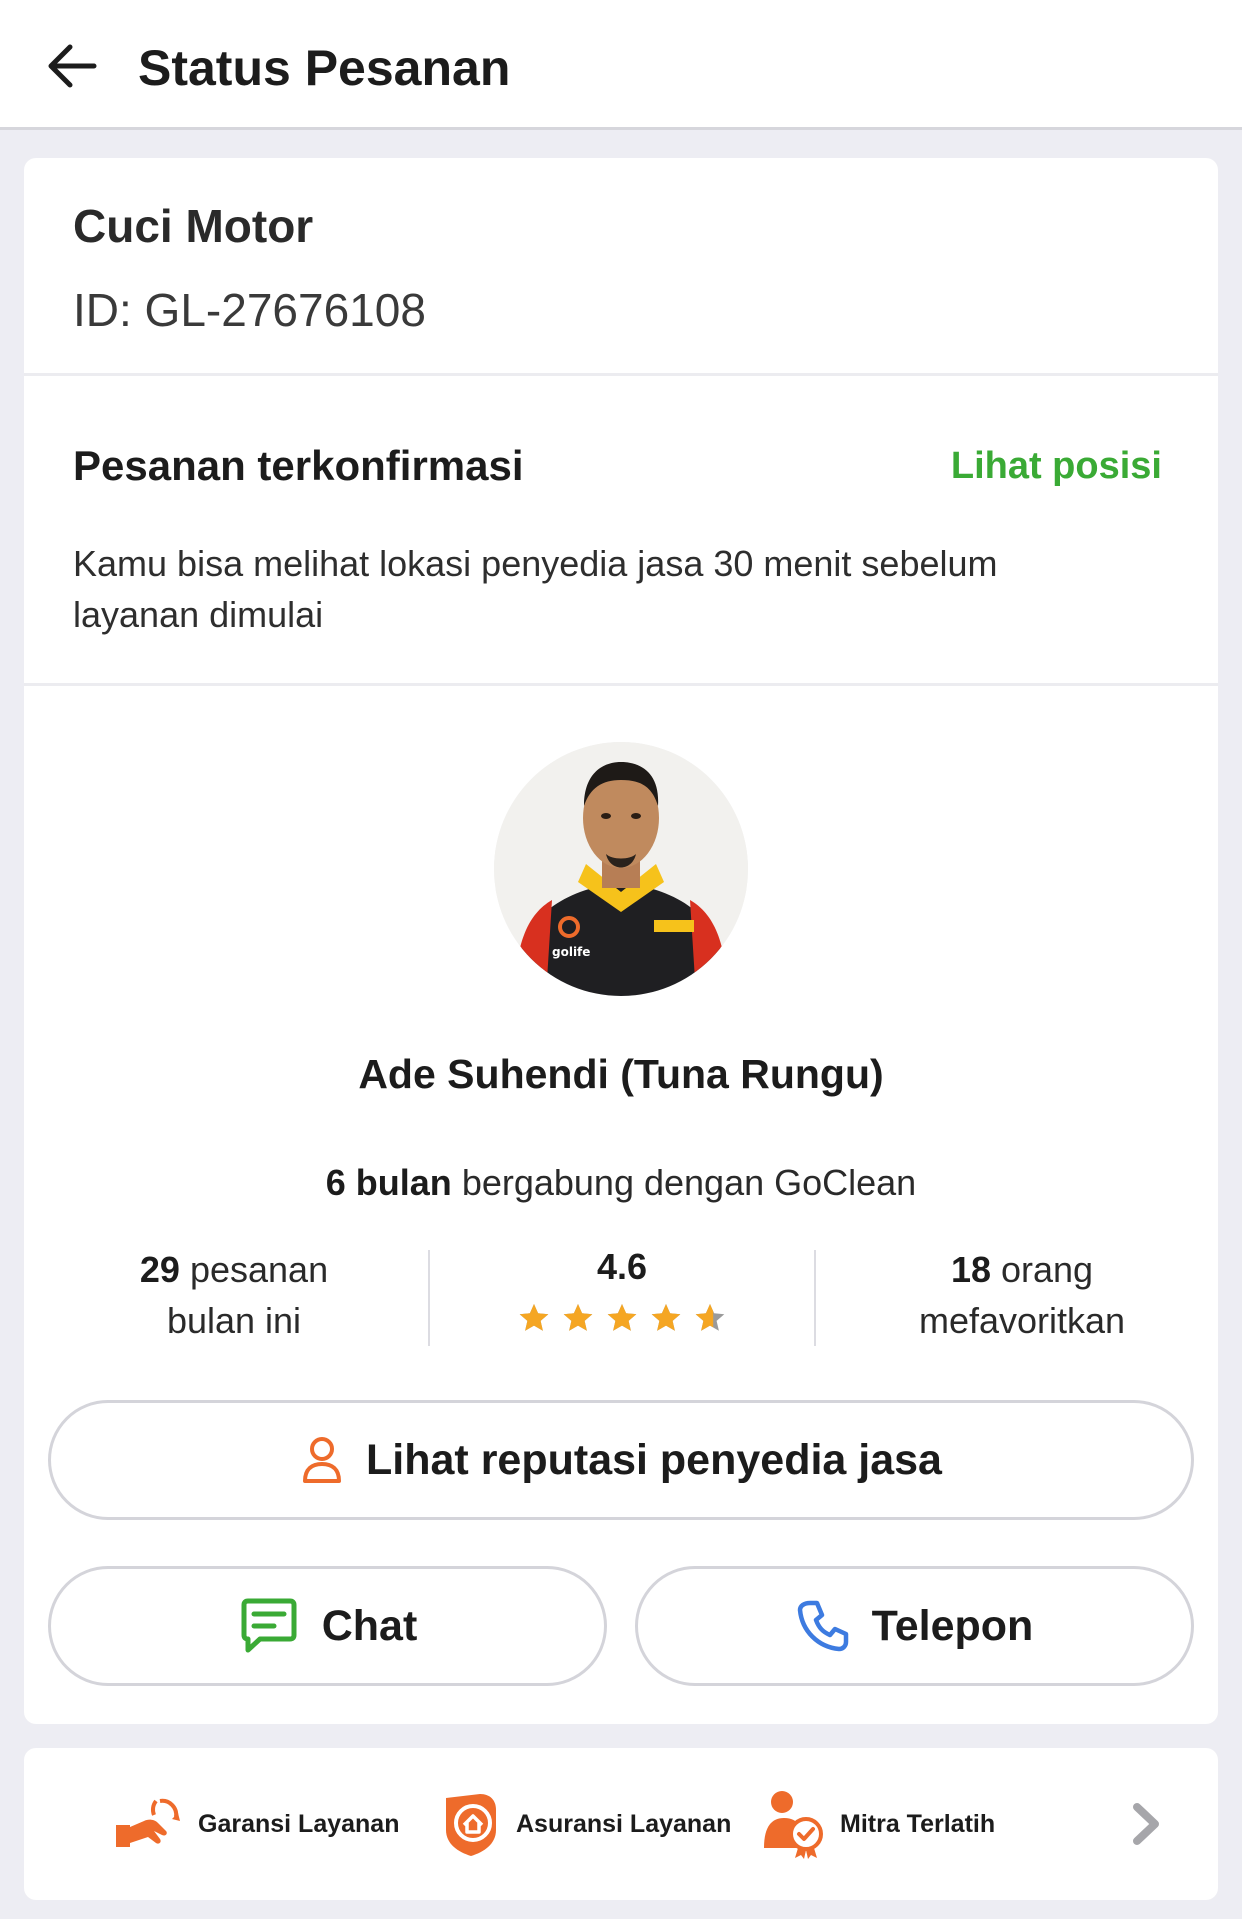 The width and height of the screenshot is (1242, 1919). I want to click on reputation-label: Lihat reputasi penyedia jasa, so click(654, 1459).